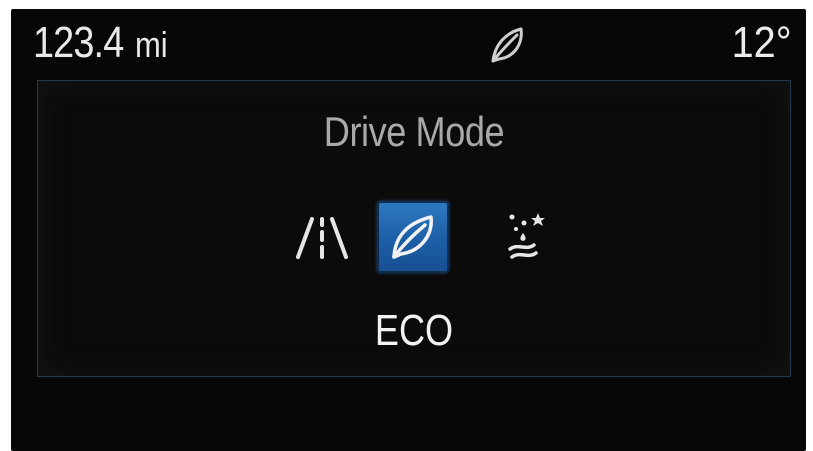 The image size is (813, 451). Describe the element at coordinates (762, 42) in the screenshot. I see `outside-temperature: 12°` at that location.